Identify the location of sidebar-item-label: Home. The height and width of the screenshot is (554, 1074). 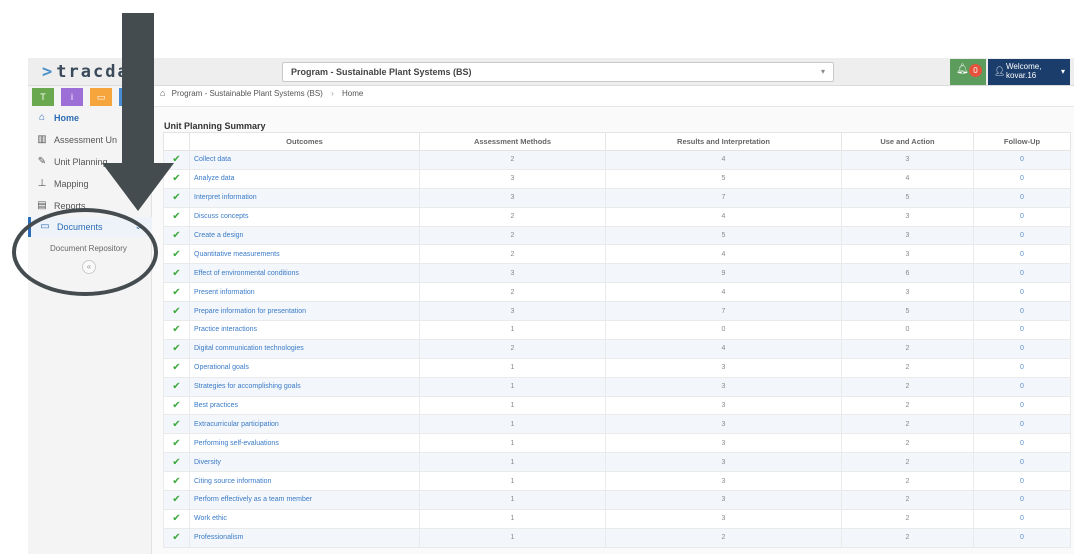
(67, 118).